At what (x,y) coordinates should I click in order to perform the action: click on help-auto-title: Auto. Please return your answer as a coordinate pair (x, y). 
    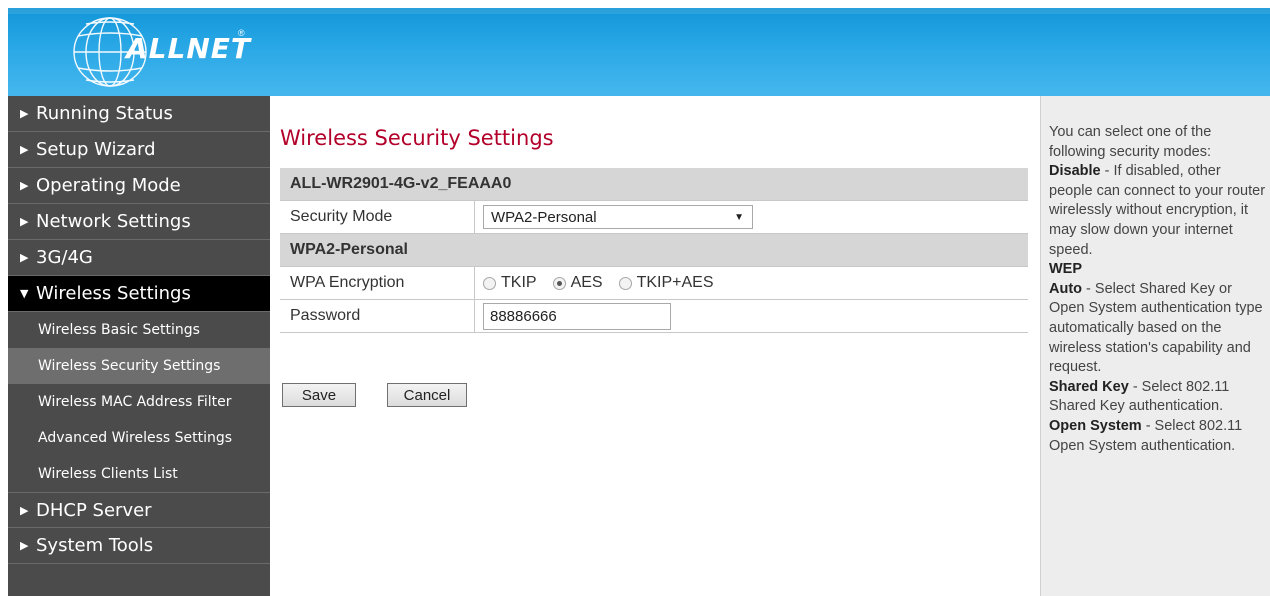
    Looking at the image, I should click on (1066, 288).